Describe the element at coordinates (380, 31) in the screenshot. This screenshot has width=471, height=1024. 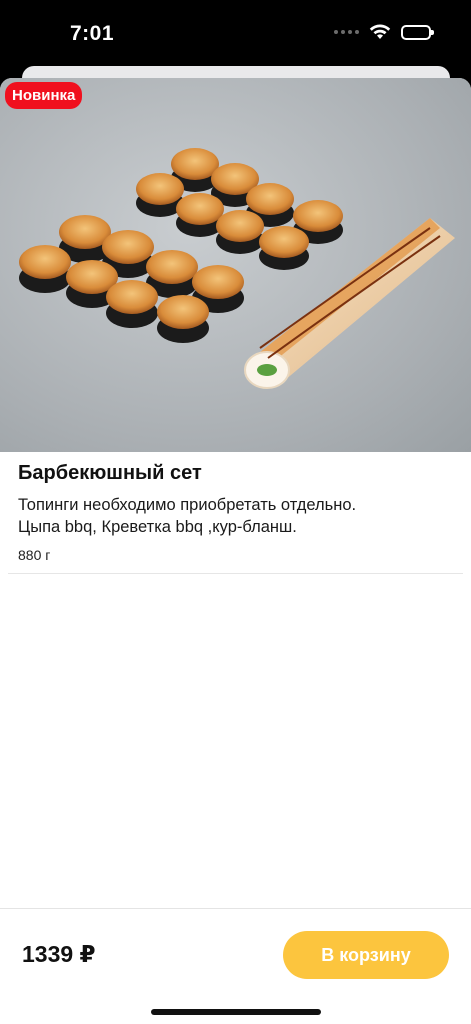
I see `wifi-icon` at that location.